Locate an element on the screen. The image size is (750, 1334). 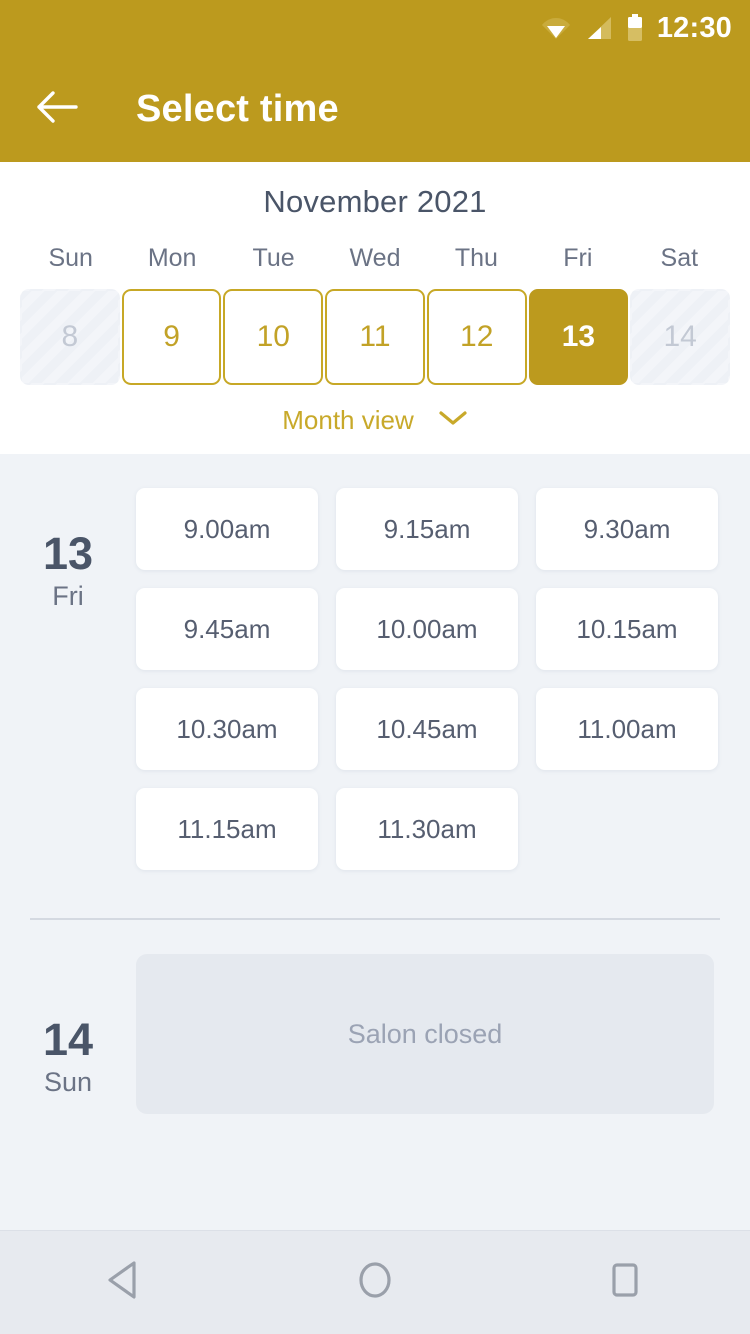
calendar-day-row: 8 9 10 11 12 13 14 is located at coordinates (375, 337).